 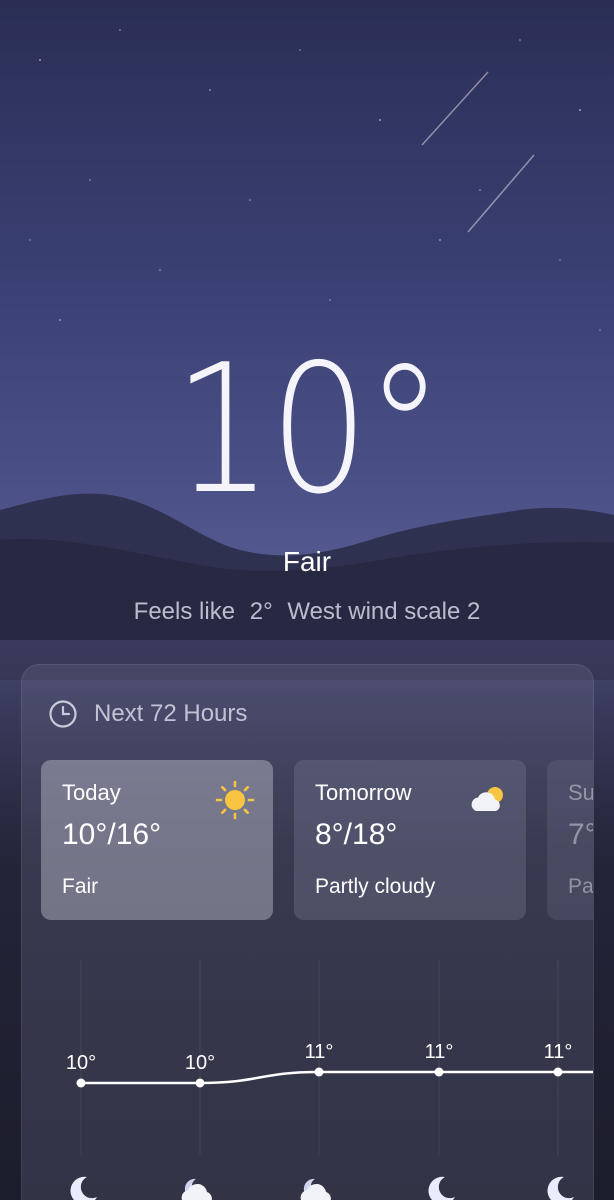 What do you see at coordinates (410, 840) in the screenshot?
I see `day-card-tomorrow: Tomorrow 8°/18° Partly cloudy` at bounding box center [410, 840].